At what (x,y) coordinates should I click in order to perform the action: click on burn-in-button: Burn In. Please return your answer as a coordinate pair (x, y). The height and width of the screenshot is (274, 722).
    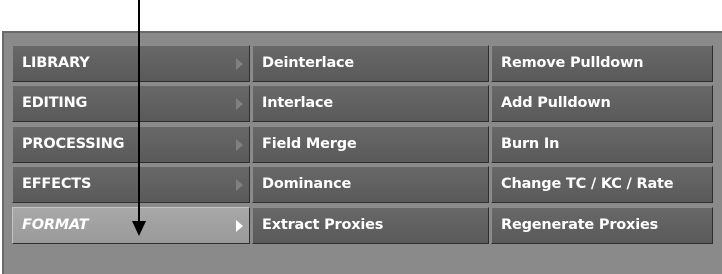
    Looking at the image, I should click on (602, 144).